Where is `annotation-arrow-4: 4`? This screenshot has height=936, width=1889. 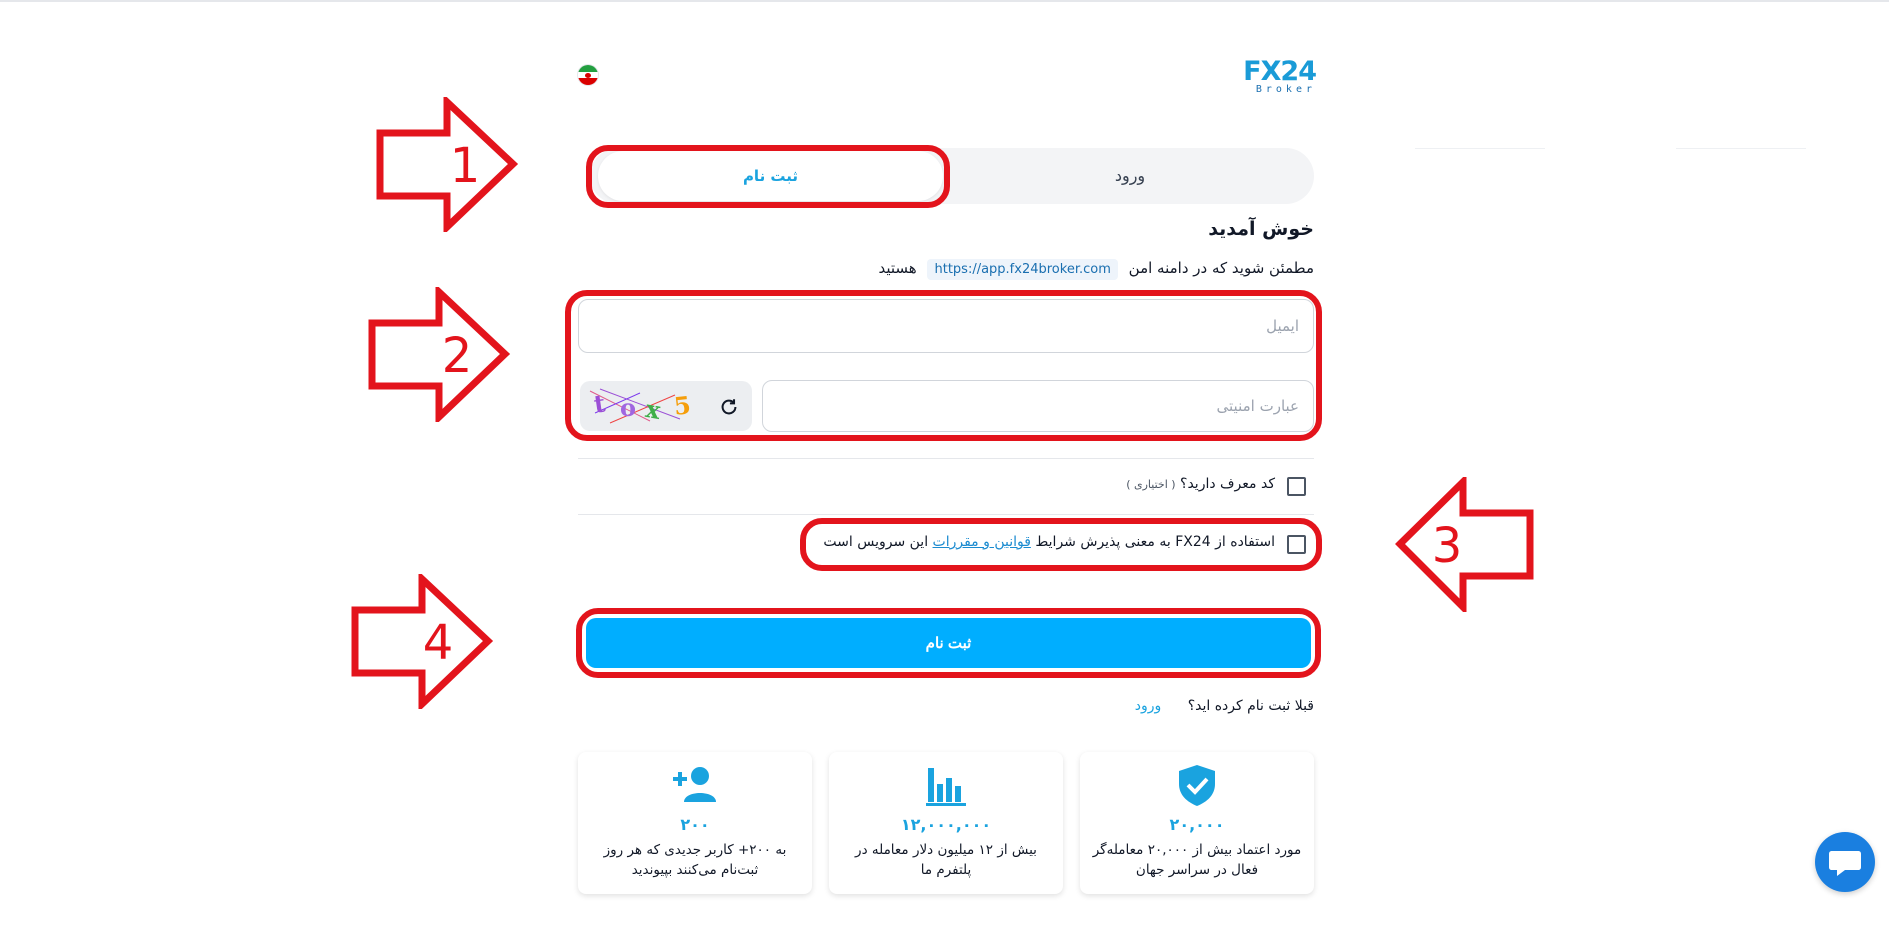 annotation-arrow-4: 4 is located at coordinates (422, 641).